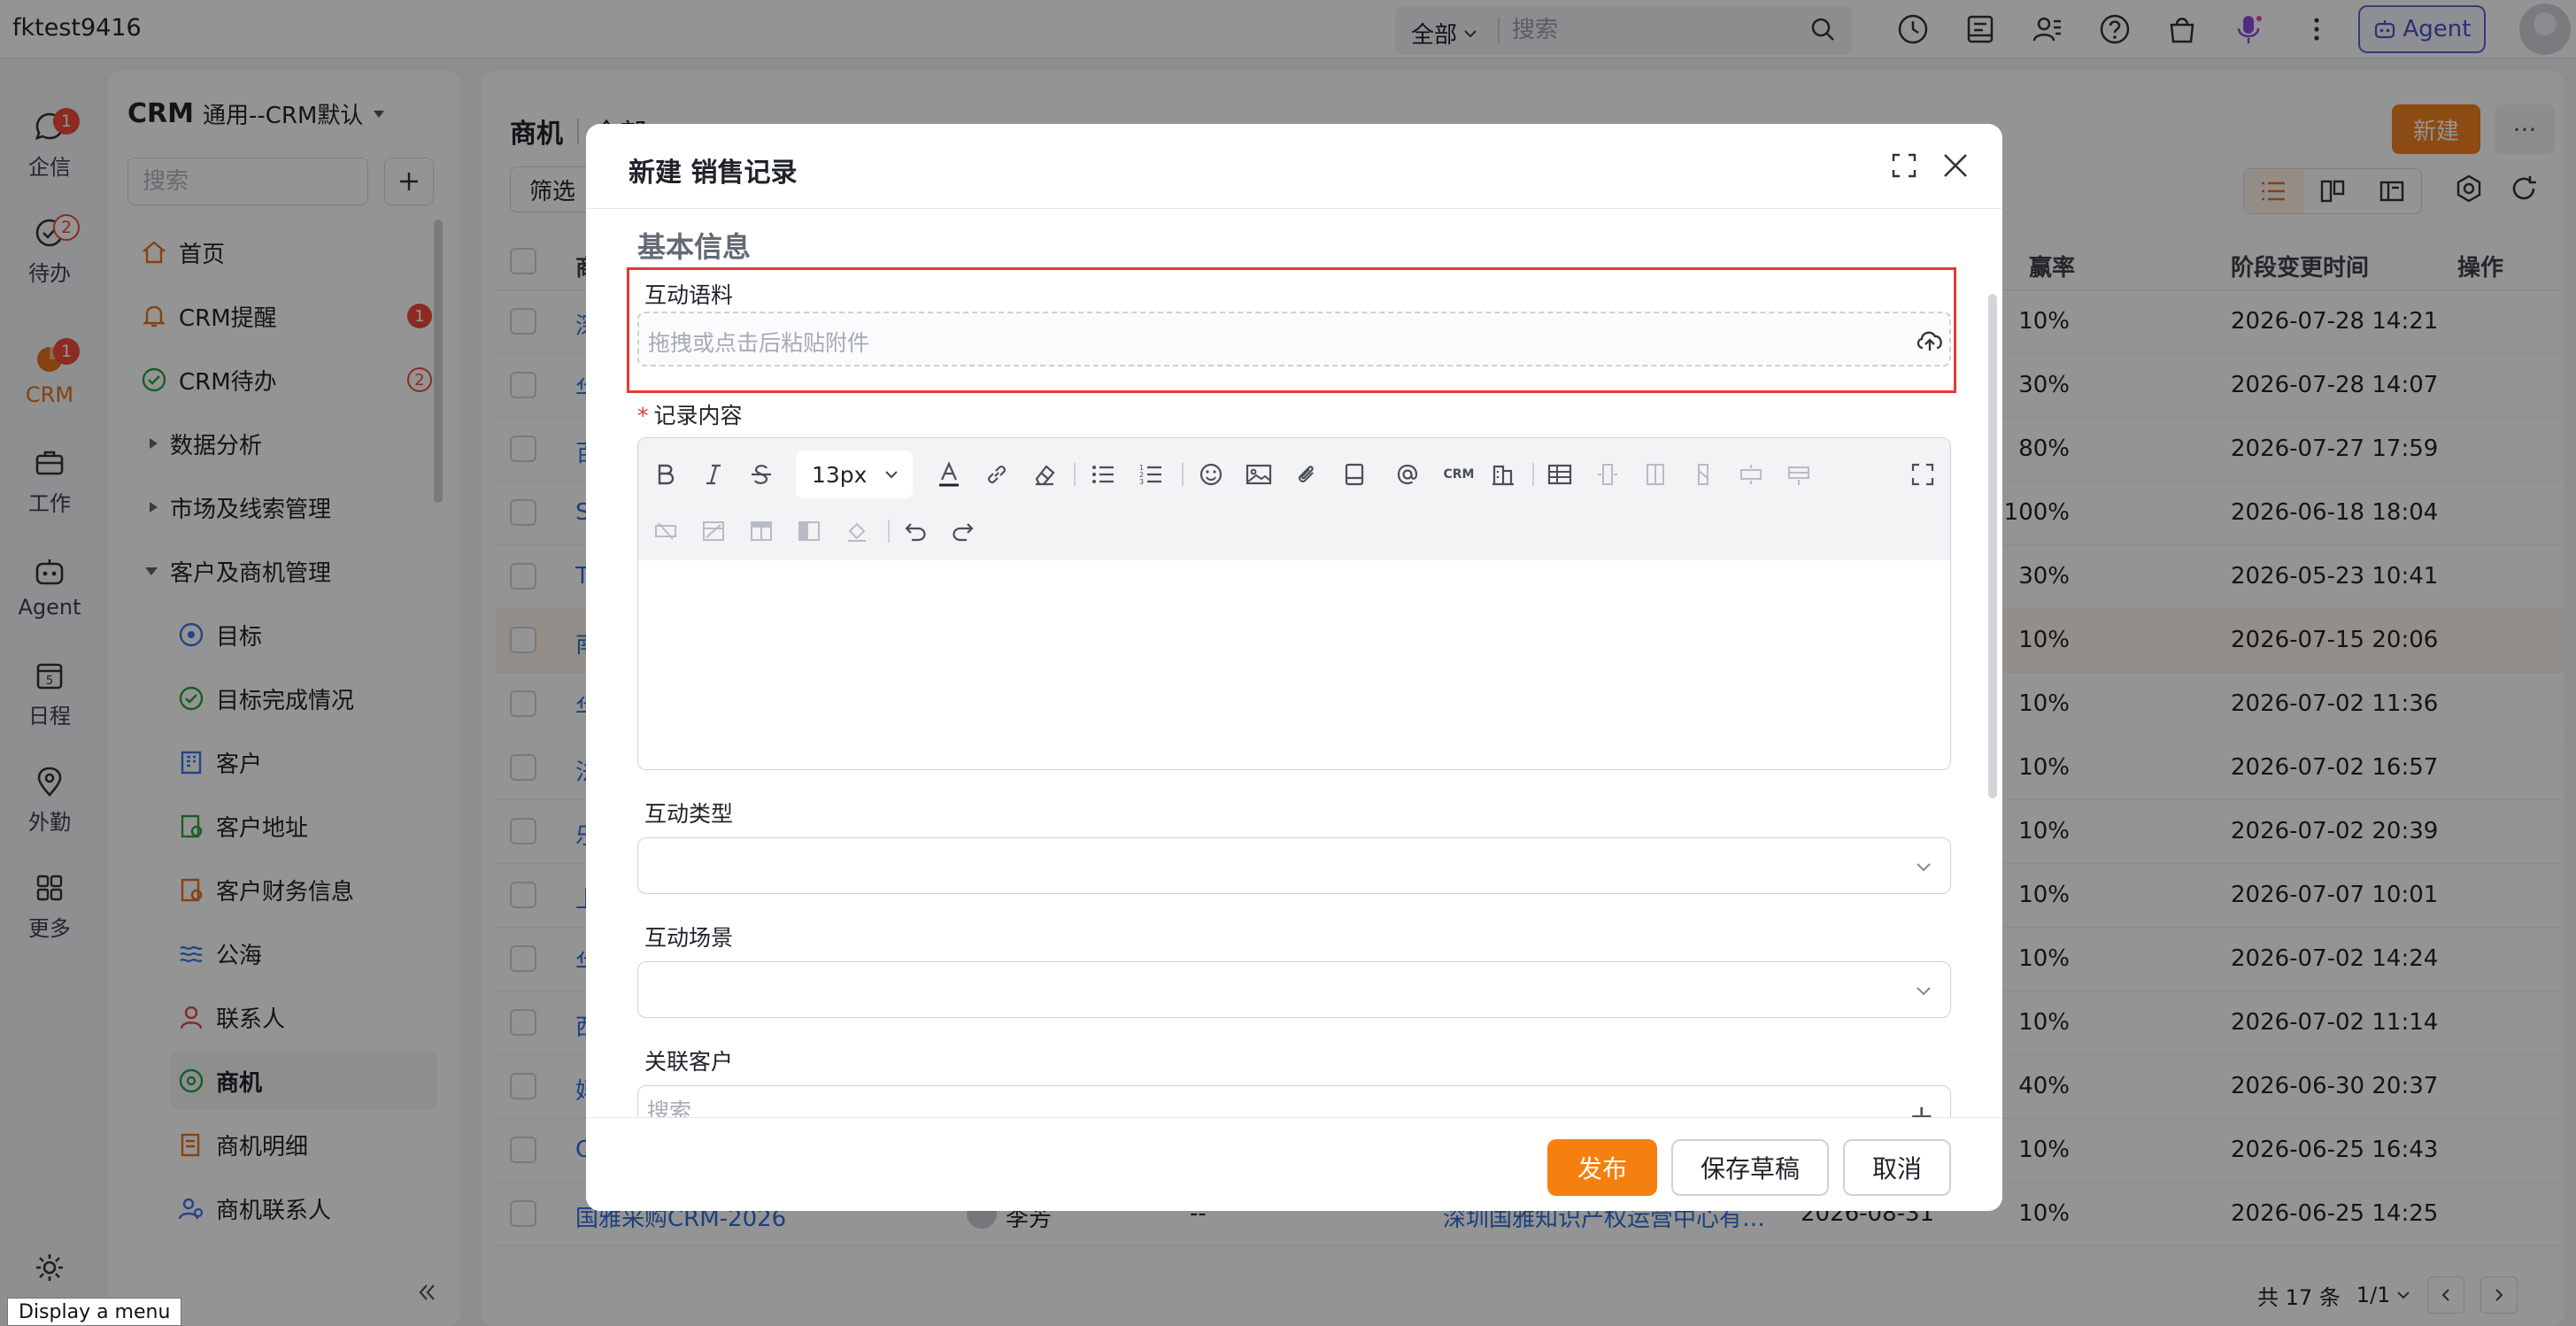 Image resolution: width=2576 pixels, height=1326 pixels. Describe the element at coordinates (1294, 1164) in the screenshot. I see `dialog-footer: 发布 保存草稿 取消` at that location.